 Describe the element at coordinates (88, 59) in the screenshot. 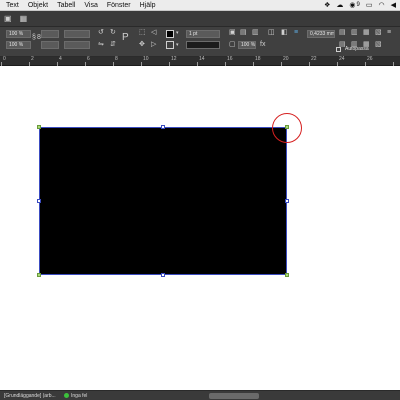

I see `ruler-label: 6` at that location.